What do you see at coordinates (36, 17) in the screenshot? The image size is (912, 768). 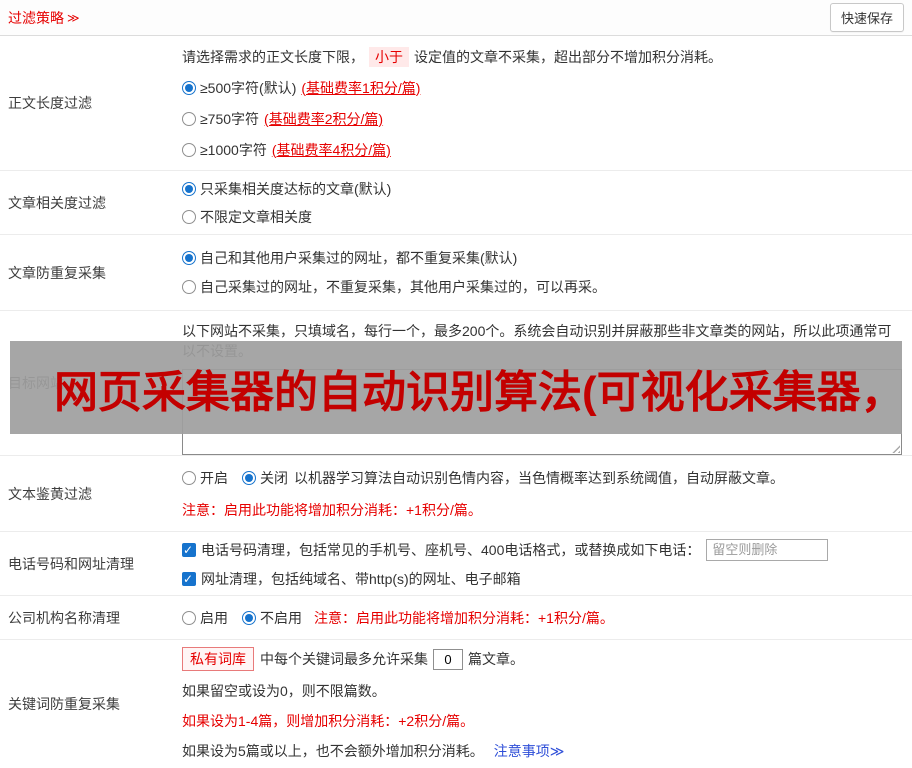 I see `page-title-text: 过滤策略` at bounding box center [36, 17].